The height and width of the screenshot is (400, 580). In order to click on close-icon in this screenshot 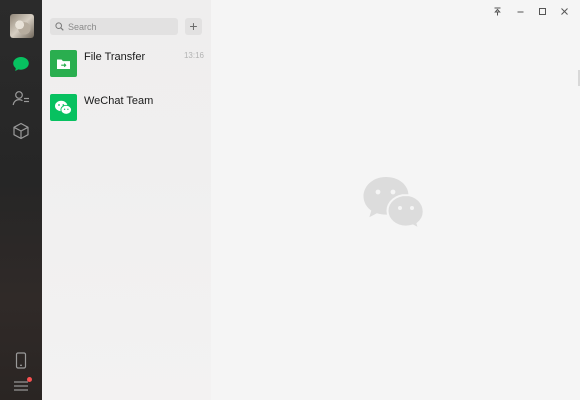, I will do `click(564, 11)`.